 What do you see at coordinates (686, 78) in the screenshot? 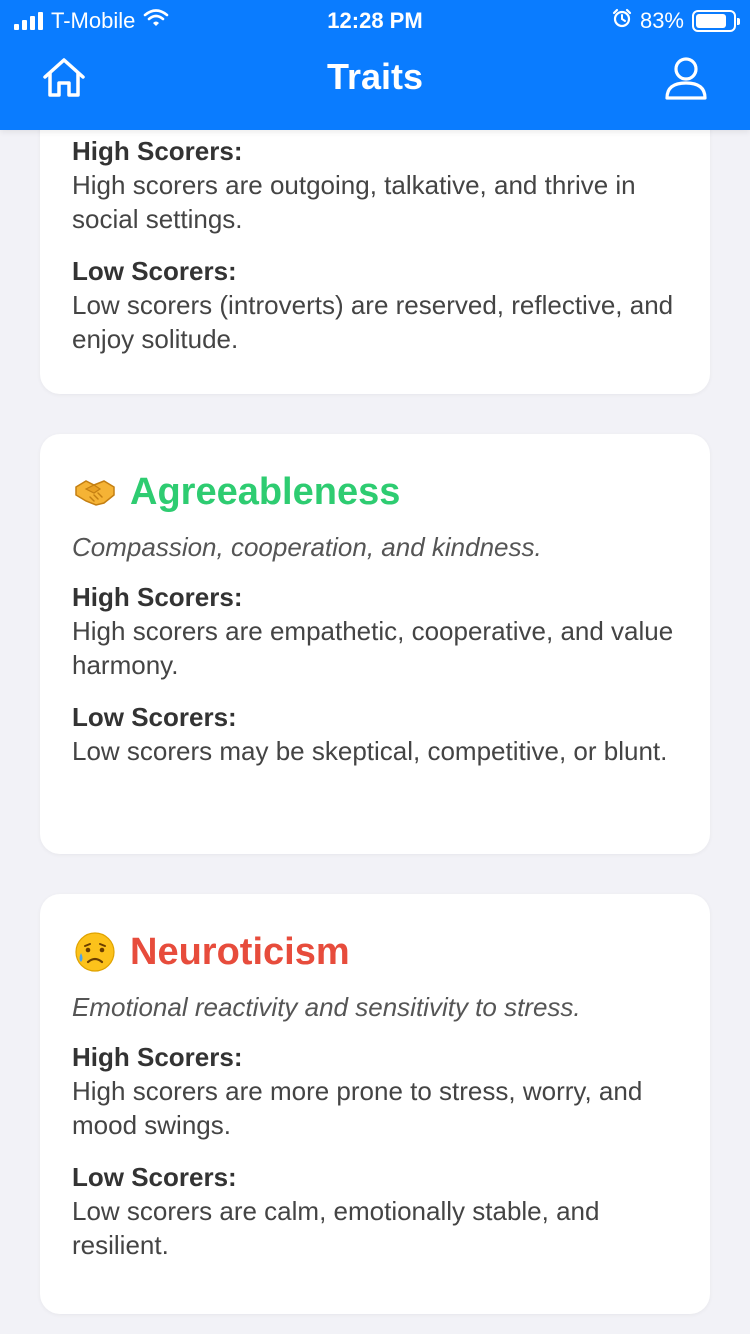
I see `profile-icon` at bounding box center [686, 78].